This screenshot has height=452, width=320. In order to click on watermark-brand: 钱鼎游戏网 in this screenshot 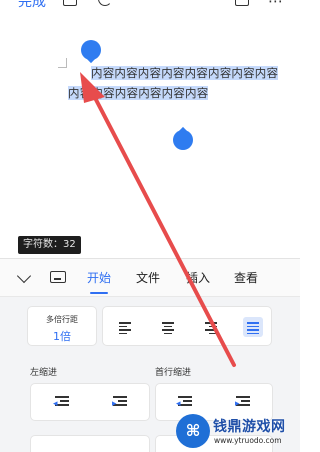, I will do `click(249, 427)`.